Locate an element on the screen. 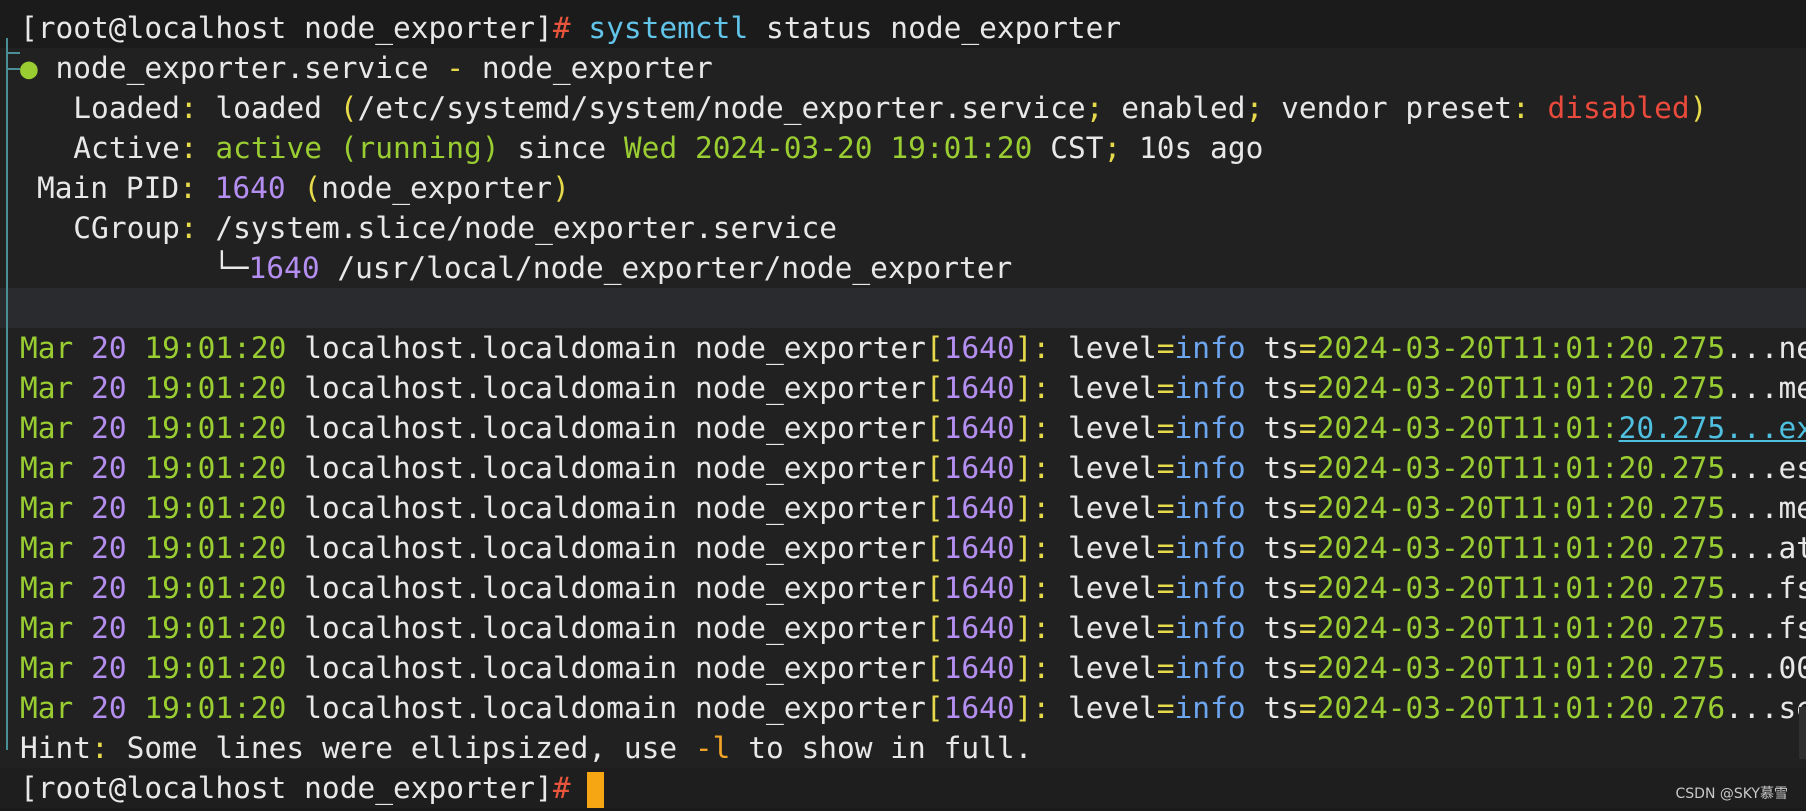 The image size is (1806, 811). hint-flag: -l is located at coordinates (712, 748).